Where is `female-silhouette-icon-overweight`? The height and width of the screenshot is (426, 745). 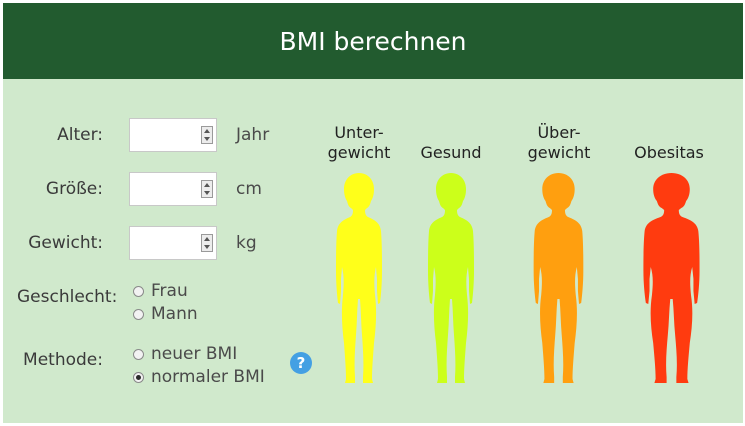 female-silhouette-icon-overweight is located at coordinates (558, 278).